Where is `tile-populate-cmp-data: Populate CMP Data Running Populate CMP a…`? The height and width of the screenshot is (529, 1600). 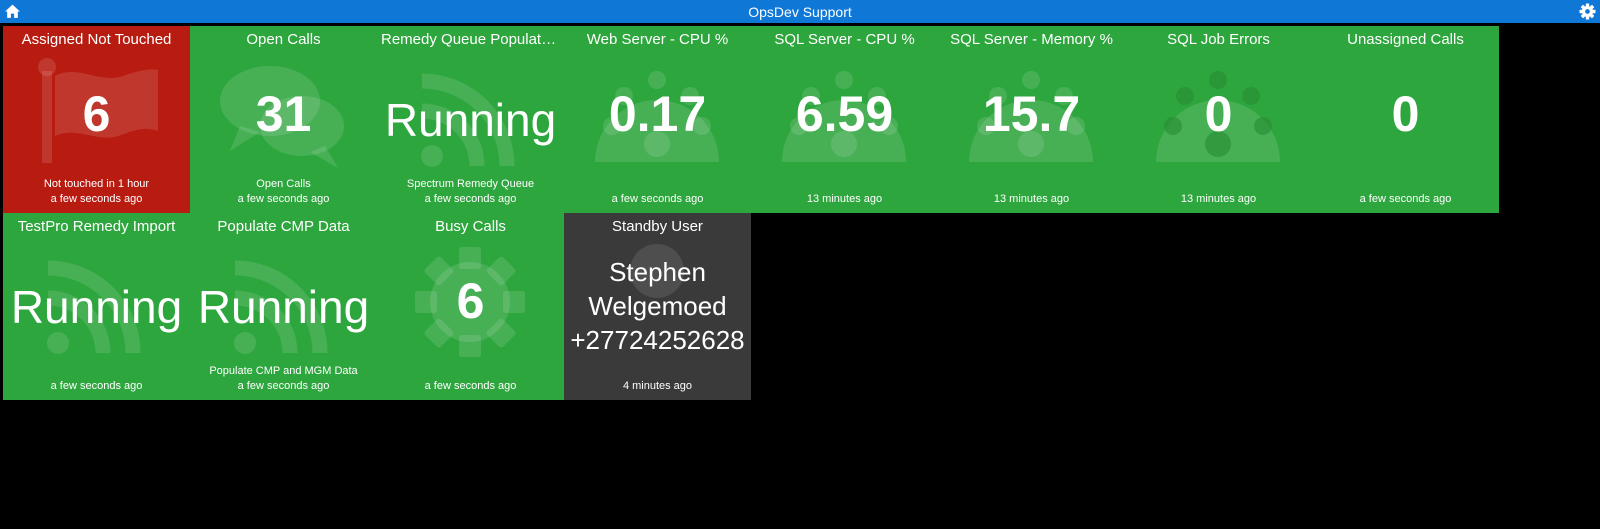 tile-populate-cmp-data: Populate CMP Data Running Populate CMP a… is located at coordinates (283, 306).